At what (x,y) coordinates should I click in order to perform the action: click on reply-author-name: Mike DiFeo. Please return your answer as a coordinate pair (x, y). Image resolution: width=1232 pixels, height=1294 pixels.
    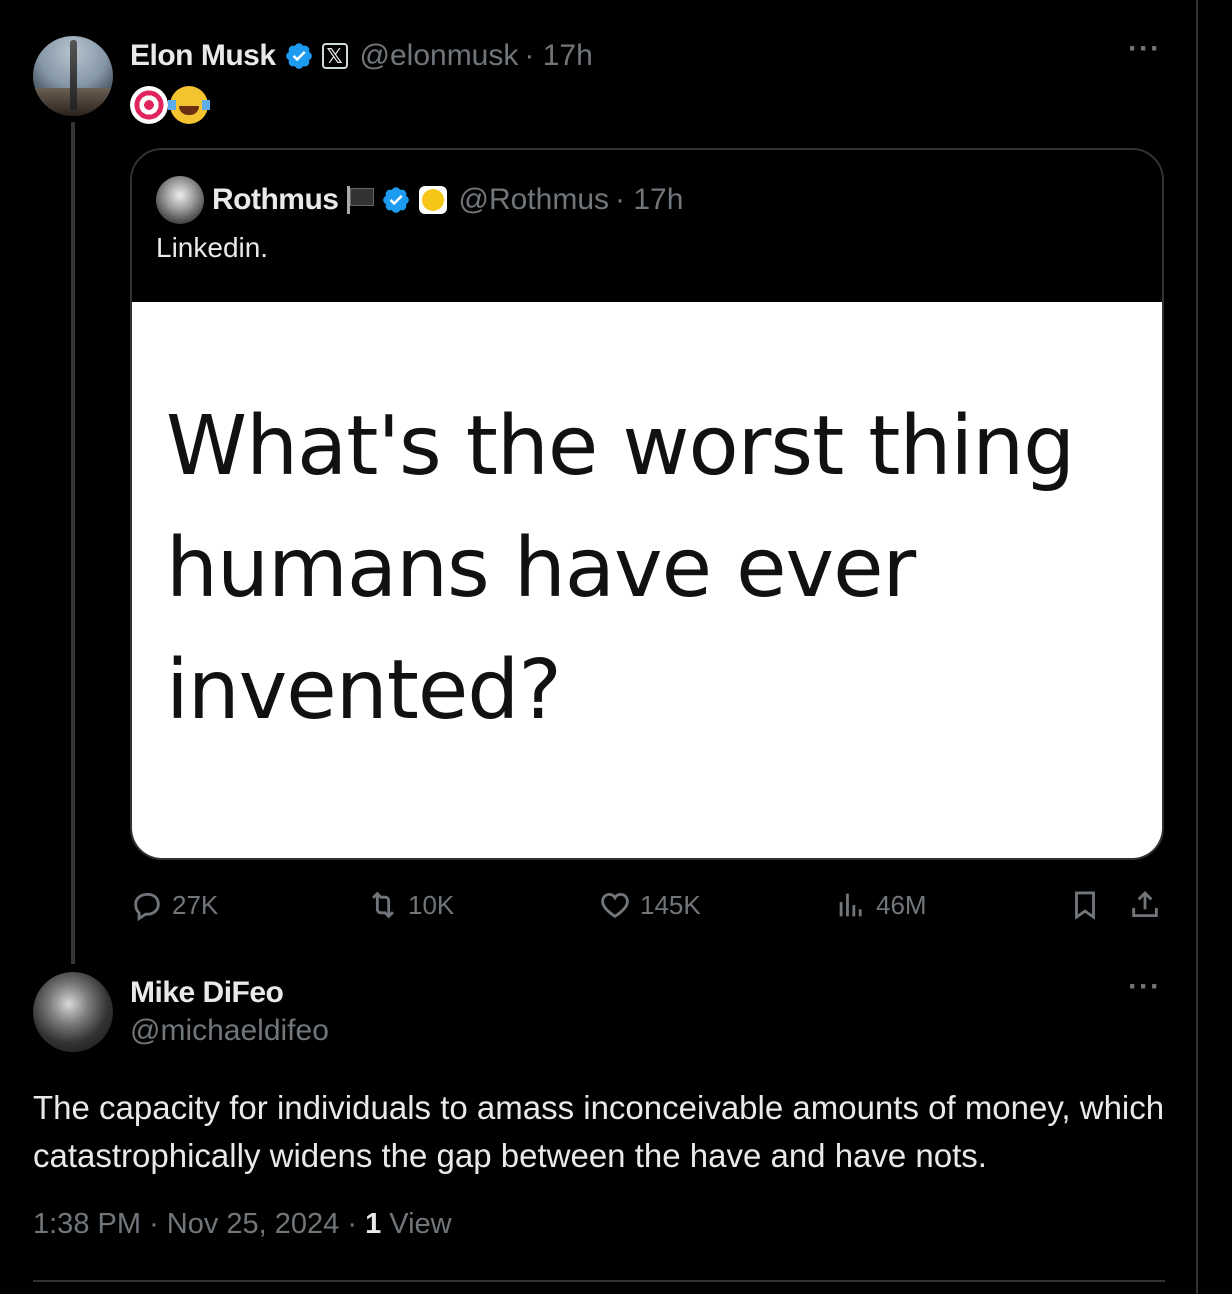
    Looking at the image, I should click on (207, 993).